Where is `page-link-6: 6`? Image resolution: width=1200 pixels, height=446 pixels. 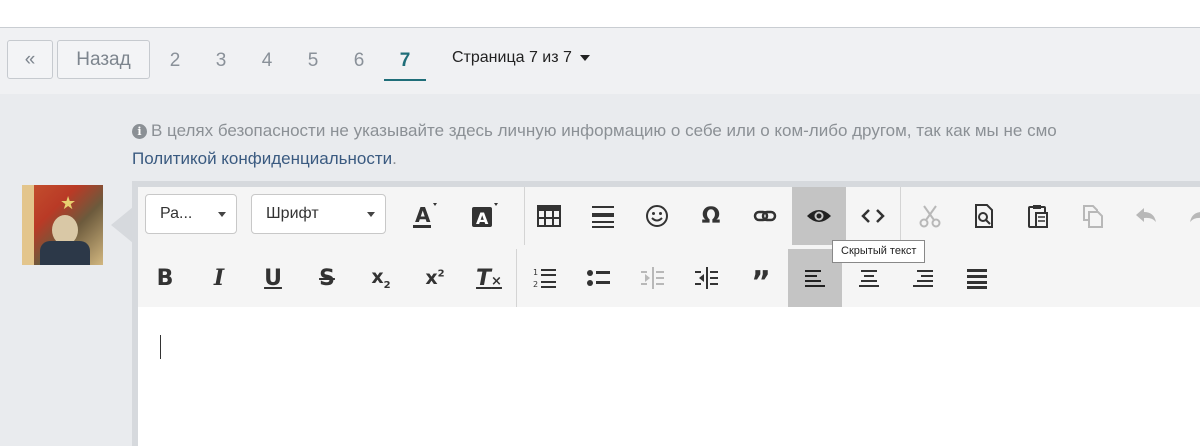
page-link-6: 6 is located at coordinates (359, 61).